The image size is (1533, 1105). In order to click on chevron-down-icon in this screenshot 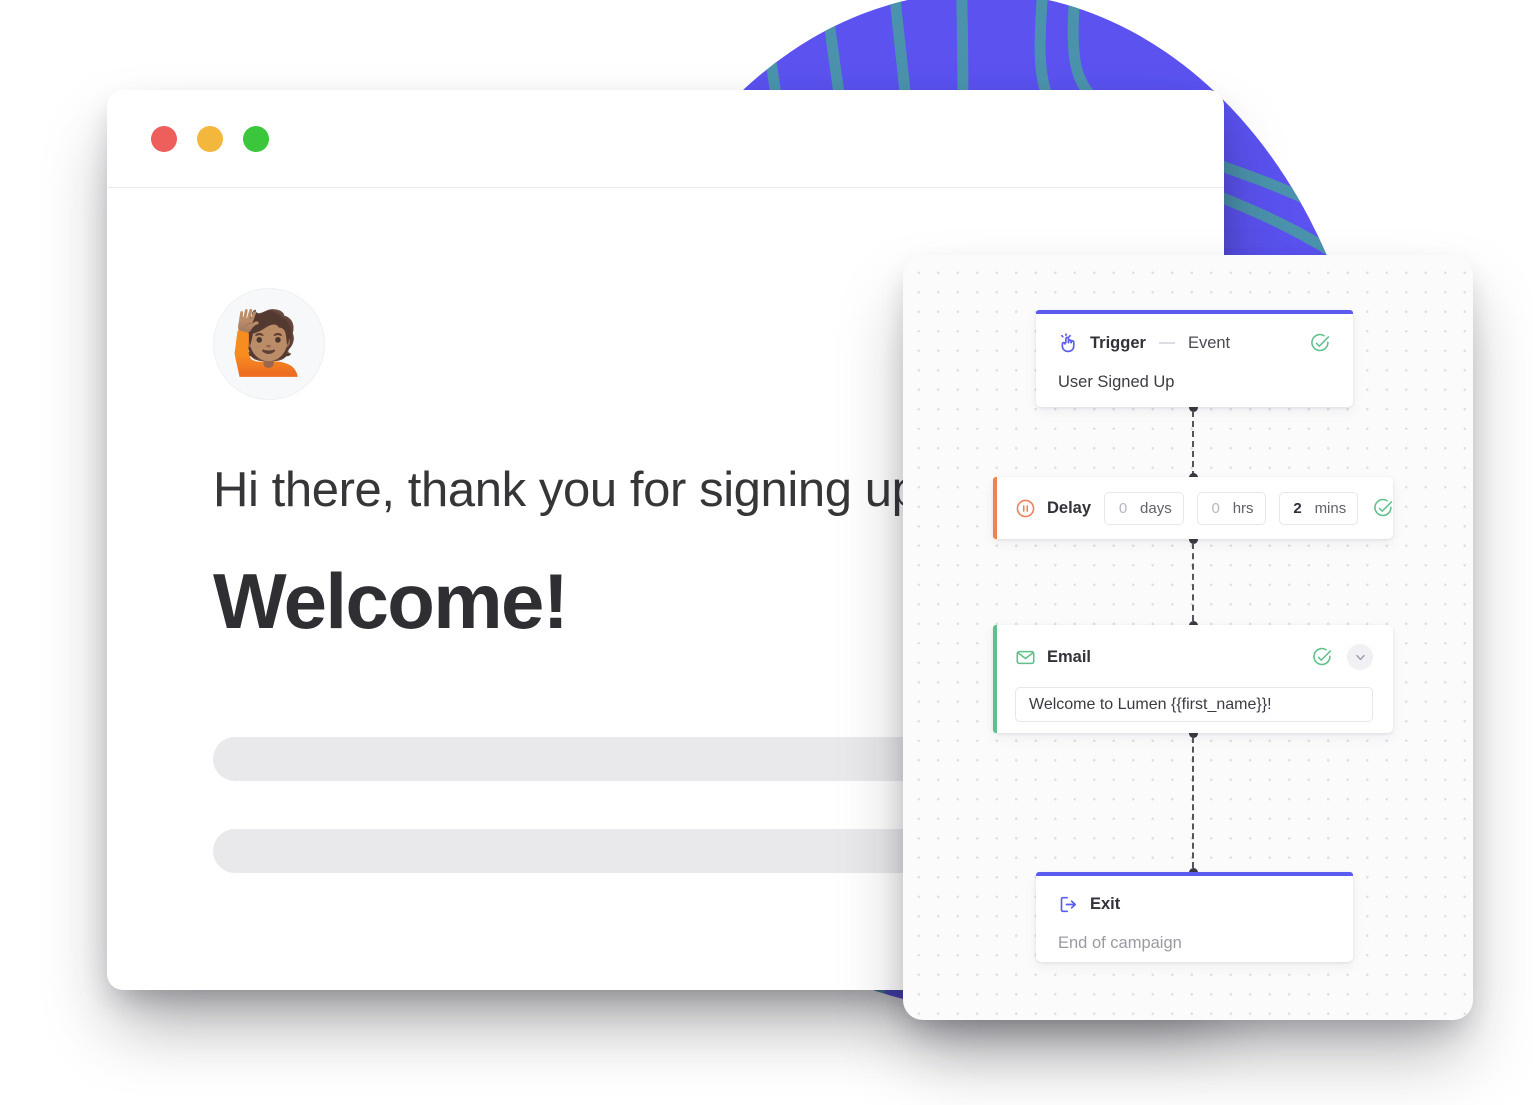, I will do `click(1360, 657)`.